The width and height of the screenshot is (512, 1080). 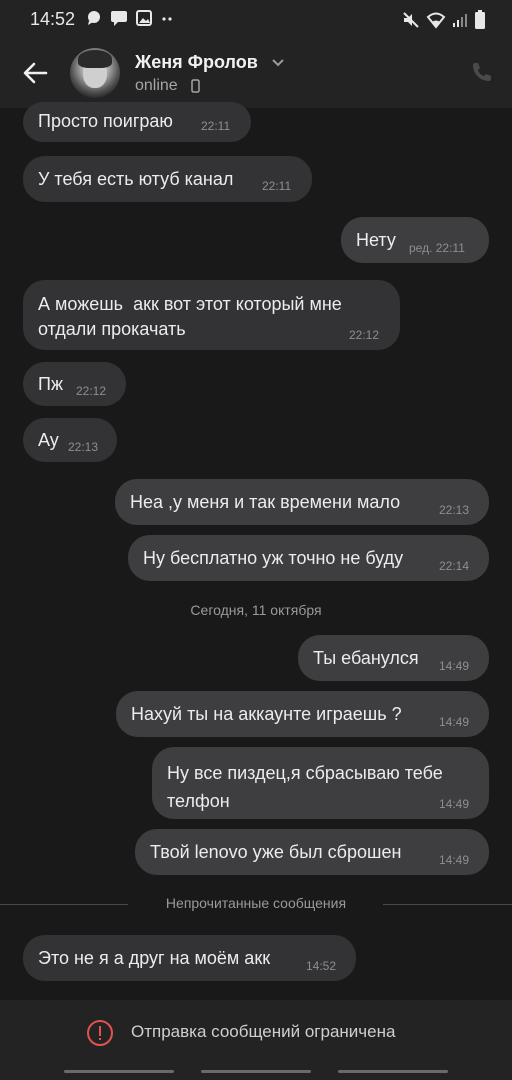 What do you see at coordinates (482, 72) in the screenshot?
I see `phone-call-icon` at bounding box center [482, 72].